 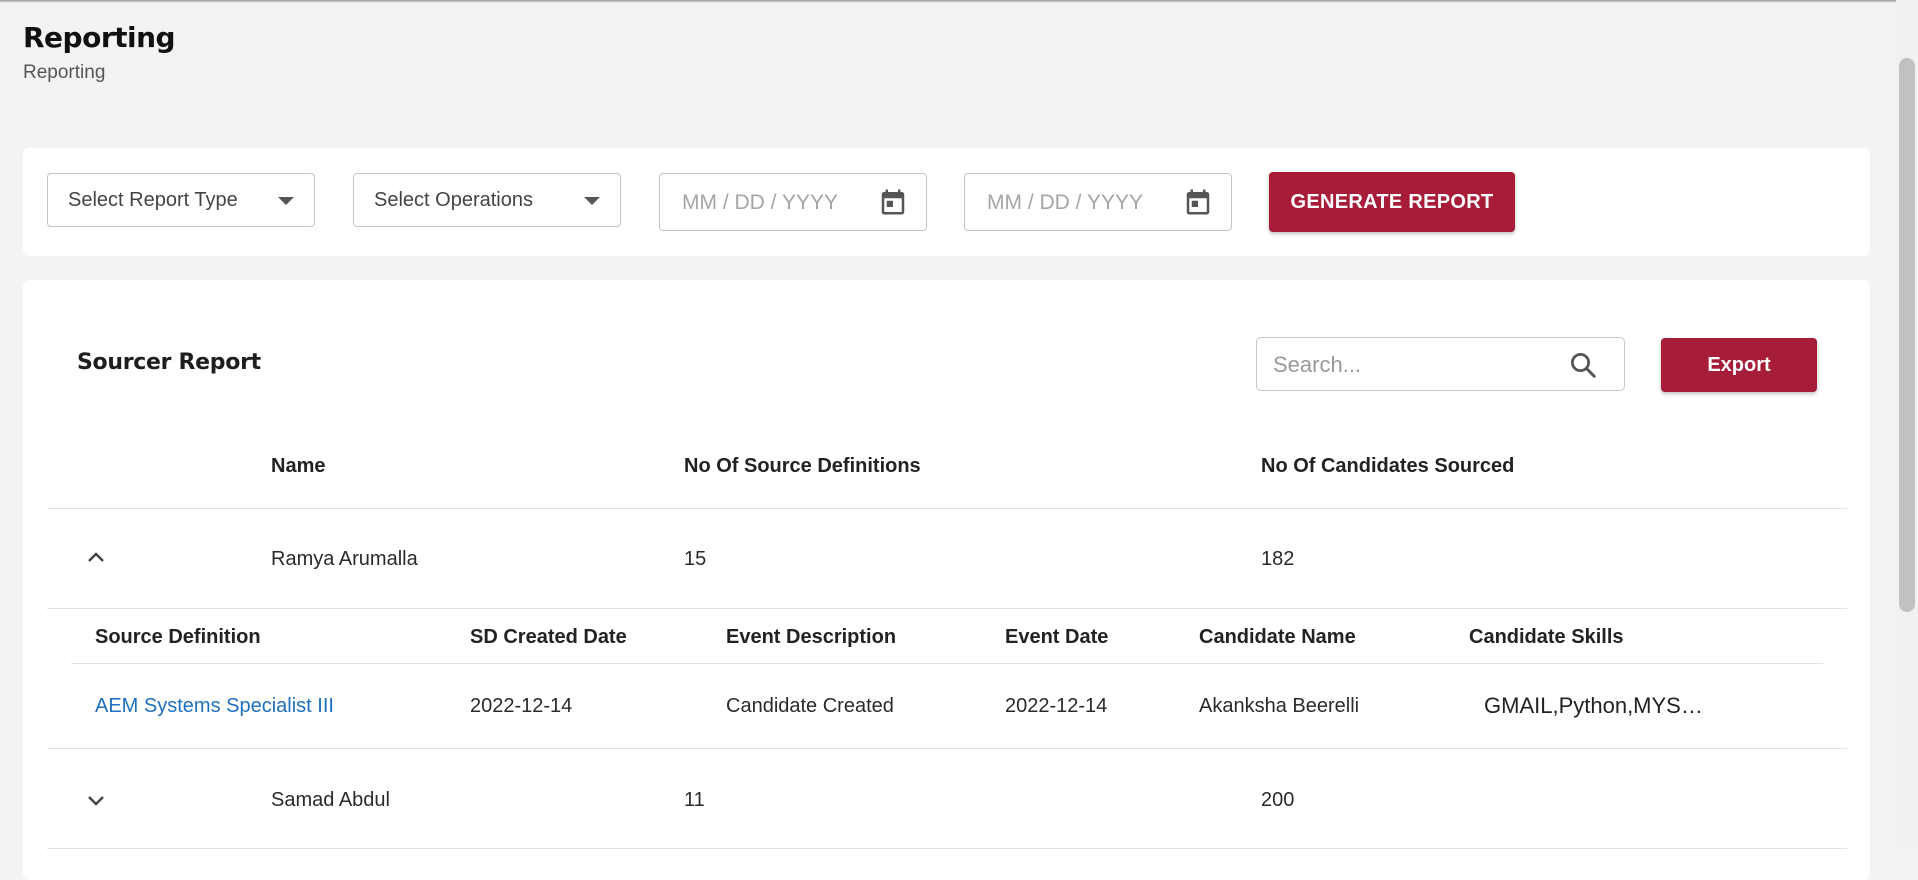 I want to click on detail-header-source-definition: Source Definition, so click(x=178, y=637).